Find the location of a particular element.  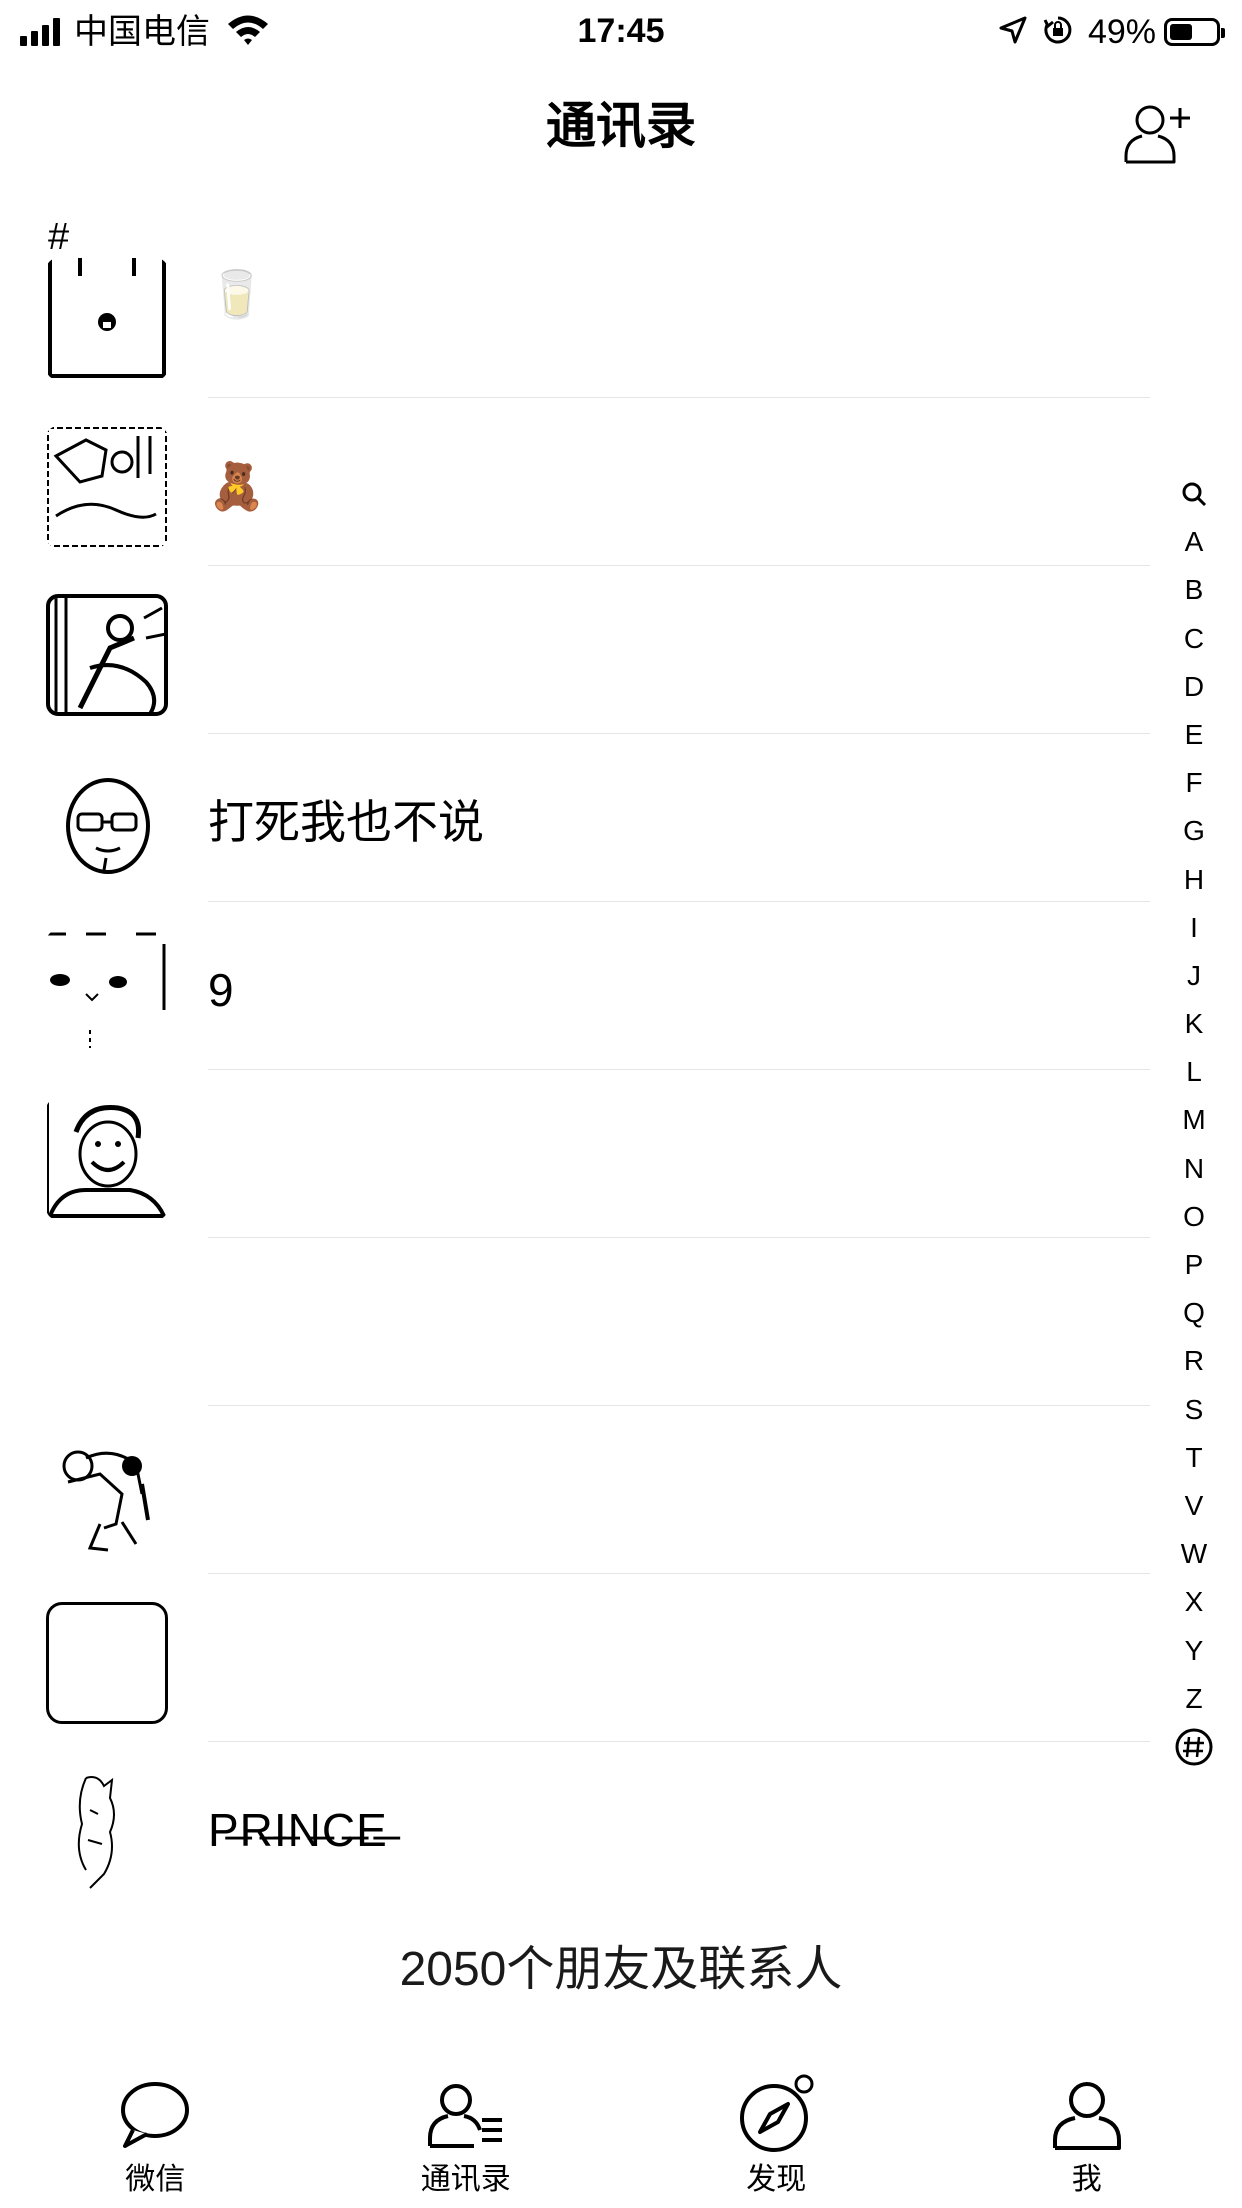

contact-count: 2050个朋友及联系人 is located at coordinates (621, 1969).